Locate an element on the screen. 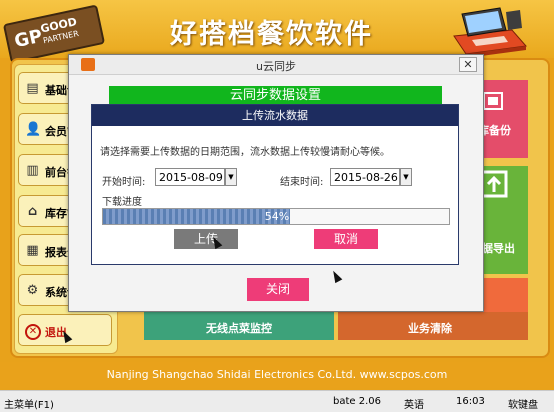 This screenshot has width=554, height=412. app-title: 好搭档餐饮软件 is located at coordinates (271, 34).